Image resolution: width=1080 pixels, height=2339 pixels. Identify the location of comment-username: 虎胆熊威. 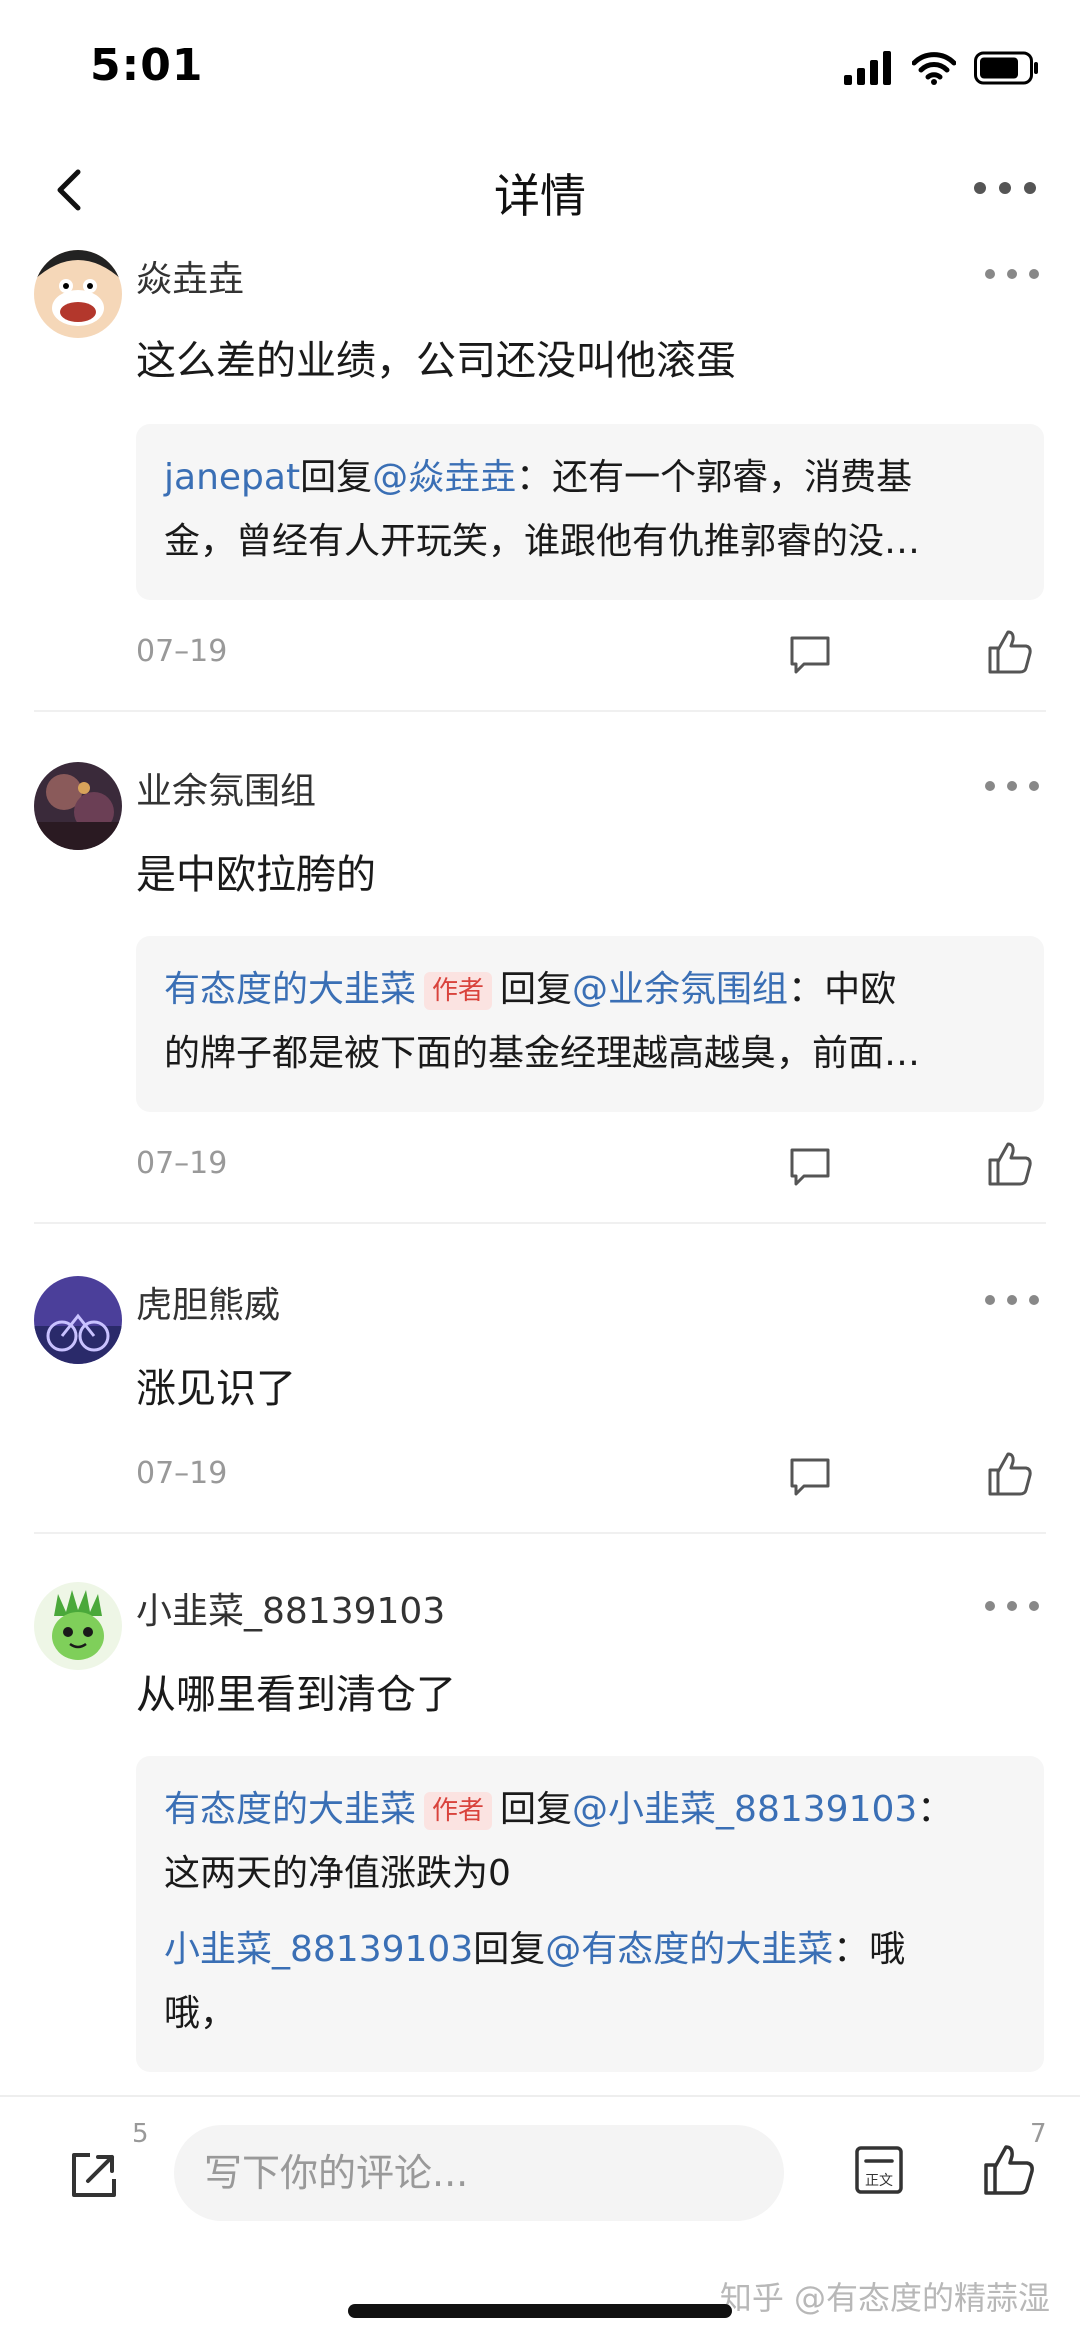
(208, 1302).